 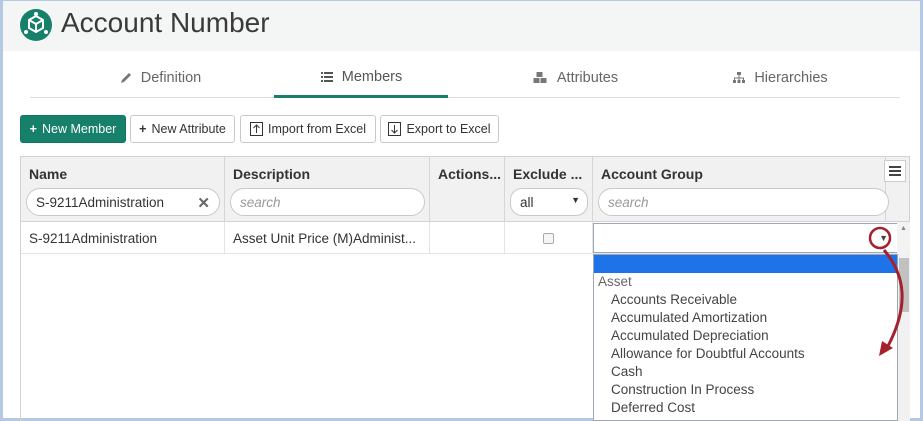 What do you see at coordinates (886, 291) in the screenshot?
I see `annotation-arrow` at bounding box center [886, 291].